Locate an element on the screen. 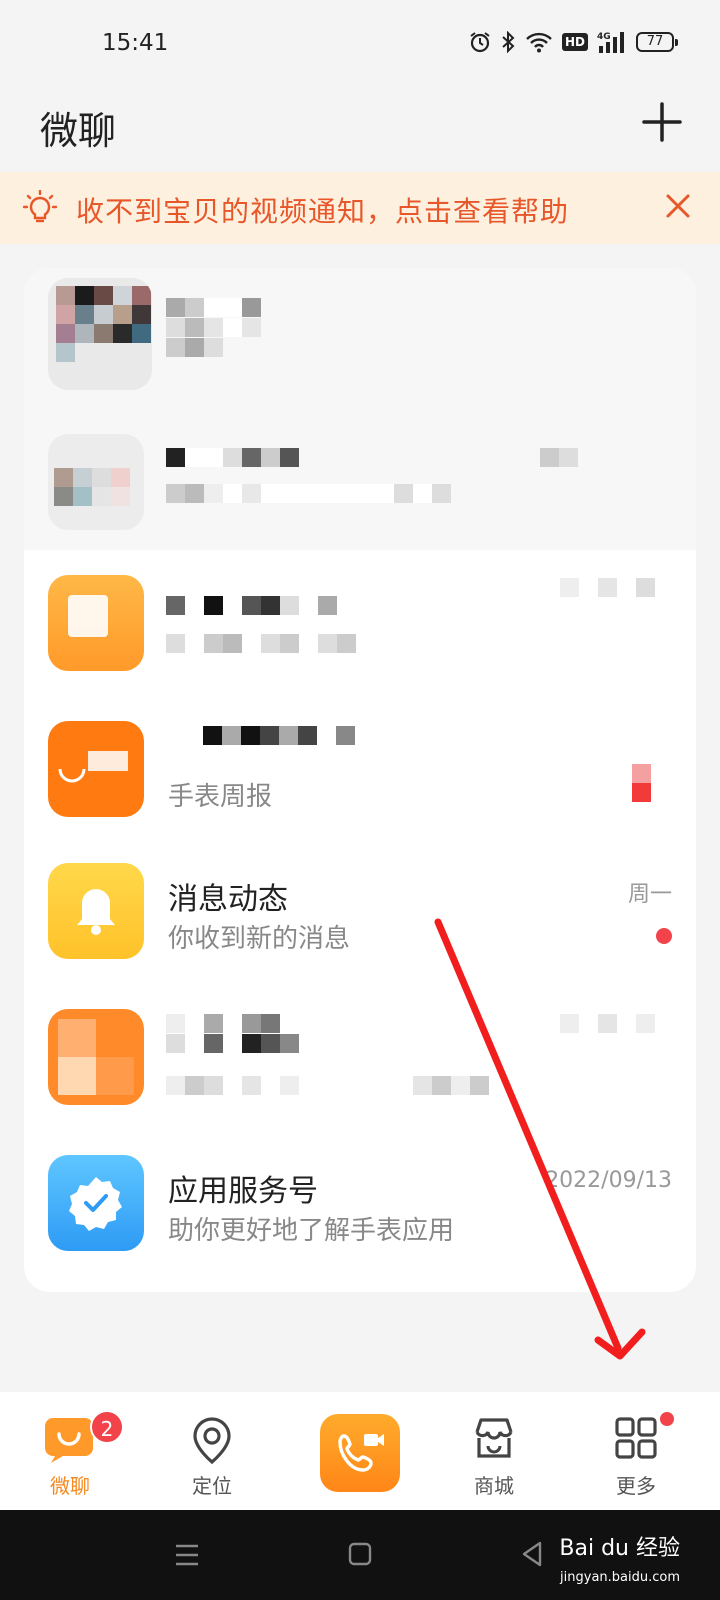 The image size is (720, 1600). notice-banner: 收不到宝贝的视频通知，点击查看帮助 is located at coordinates (360, 208).